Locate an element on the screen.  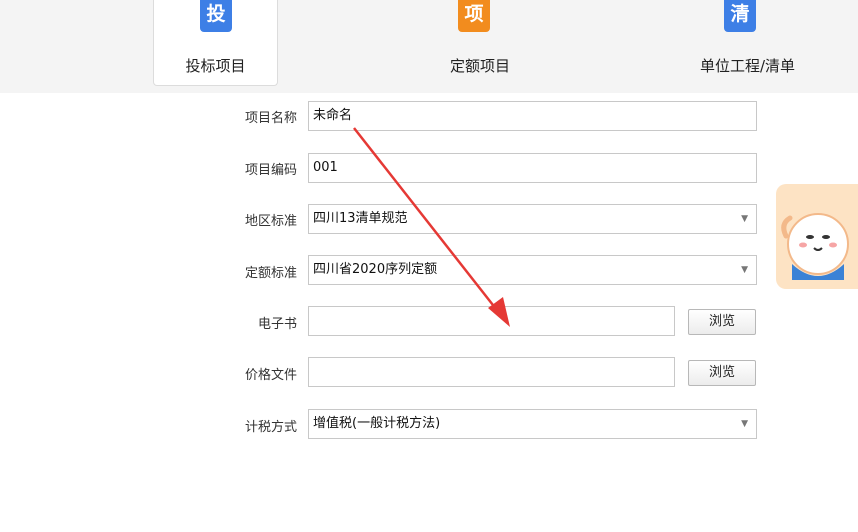
ebook-browse-button: 浏览 is located at coordinates (722, 322).